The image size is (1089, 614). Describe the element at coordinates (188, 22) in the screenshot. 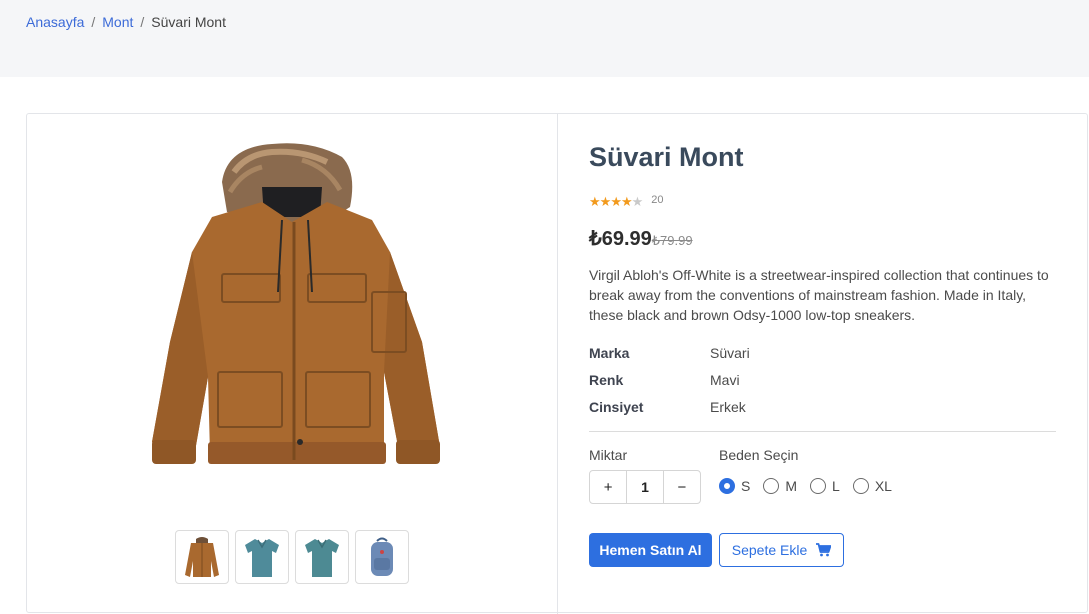

I see `breadcrumb-current: Süvari Mont` at that location.